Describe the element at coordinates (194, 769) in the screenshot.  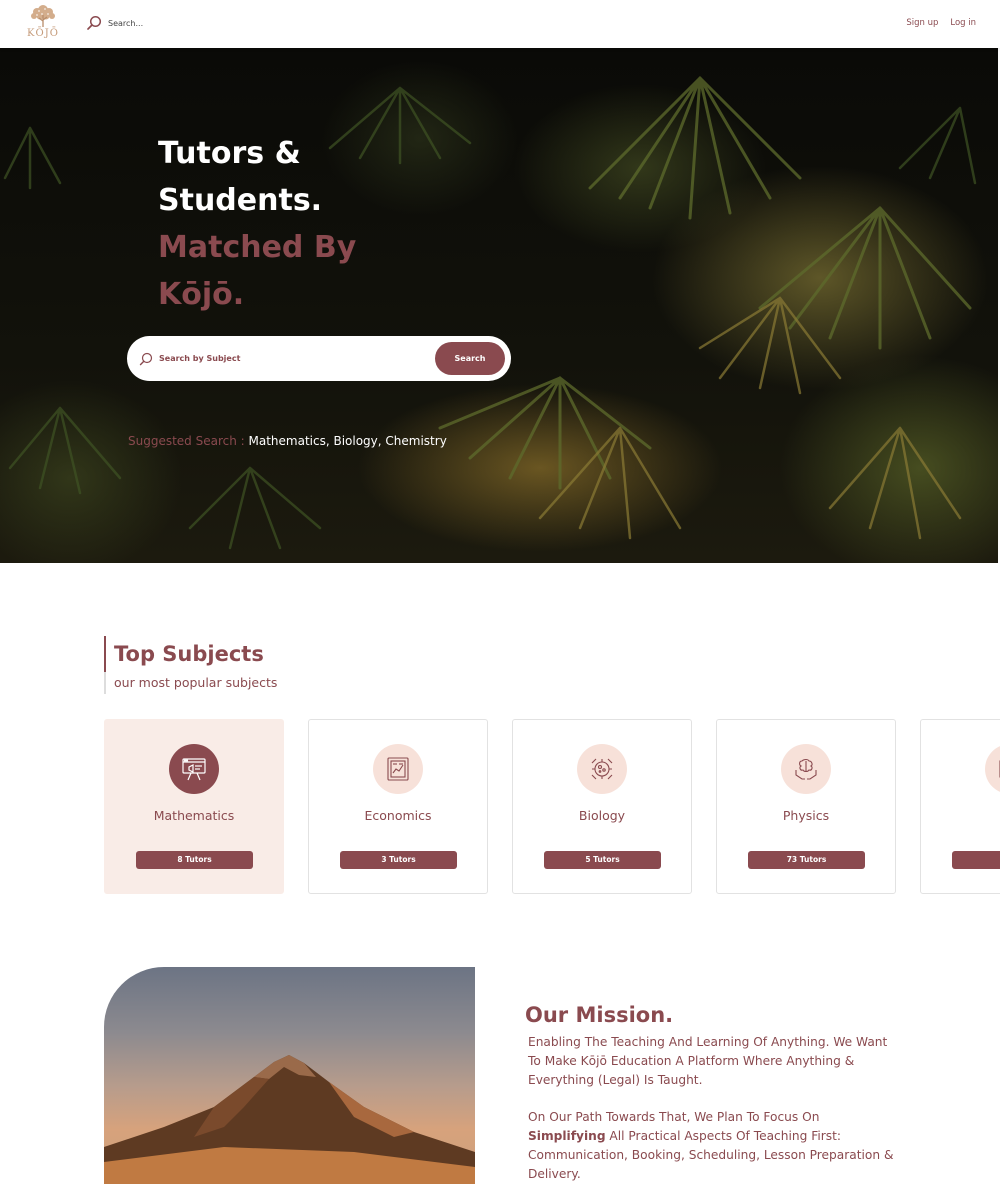
I see `projector-board-icon` at that location.